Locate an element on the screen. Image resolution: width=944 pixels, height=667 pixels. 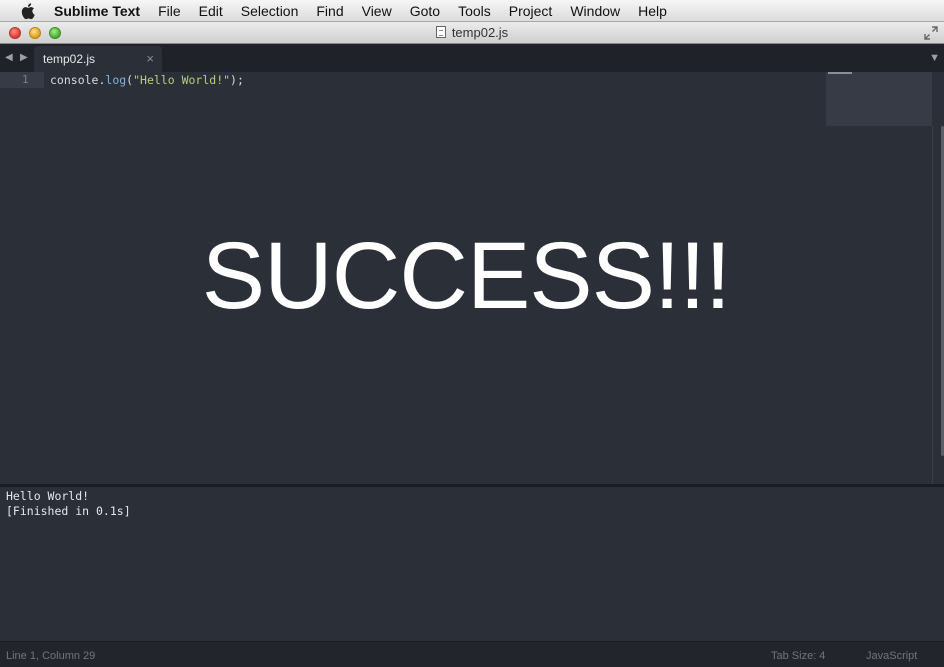
code-method: log is located at coordinates (116, 80).